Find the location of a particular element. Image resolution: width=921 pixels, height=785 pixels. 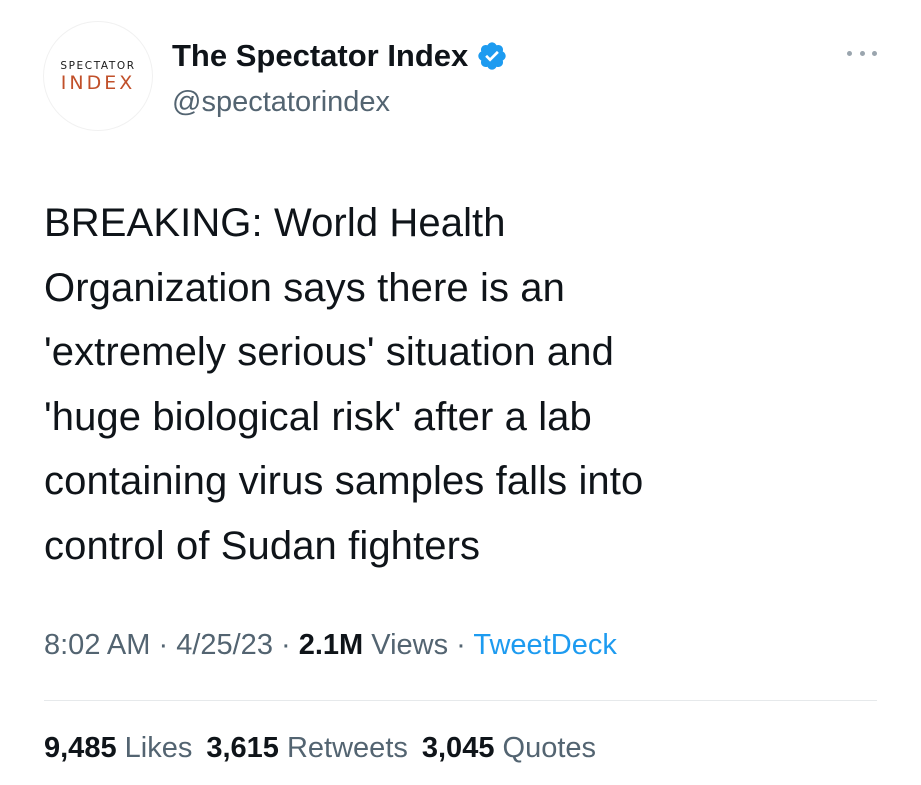

quotes-count: 3,045 is located at coordinates (458, 748).